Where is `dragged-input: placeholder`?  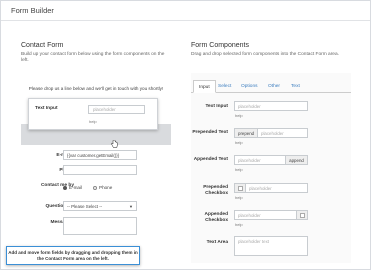
dragged-input: placeholder is located at coordinates (116, 109).